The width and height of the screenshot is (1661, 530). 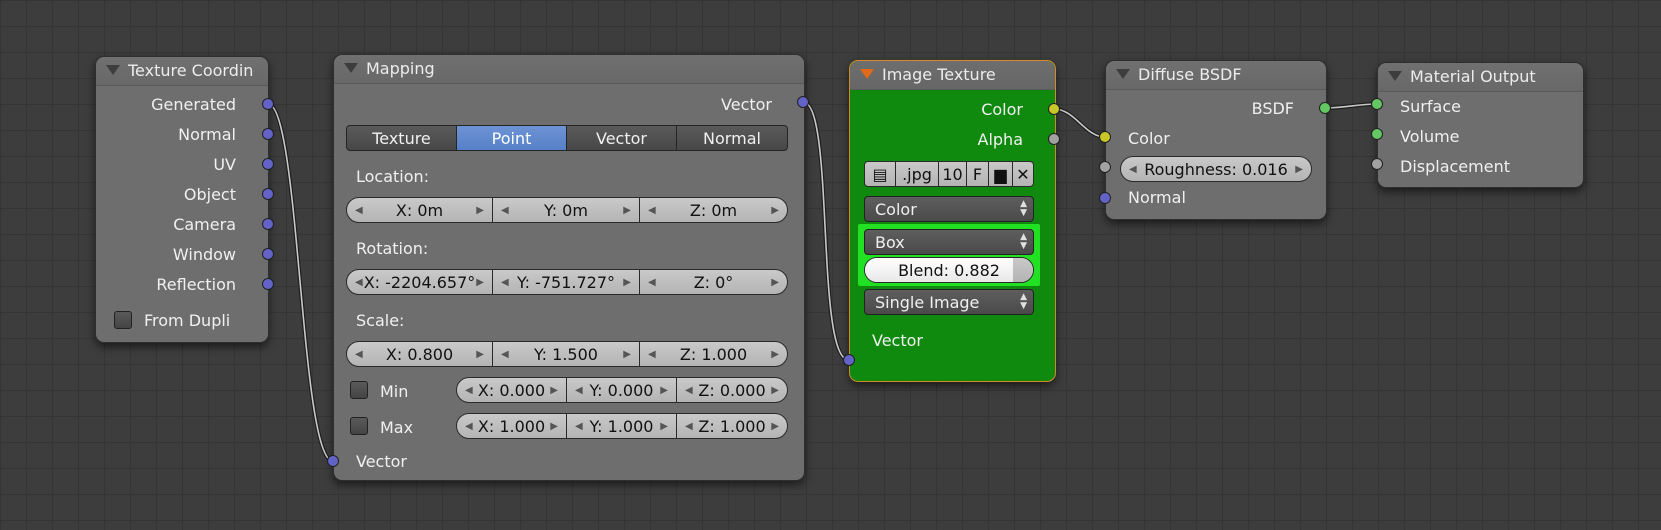 I want to click on tab-texture: Texture, so click(x=401, y=138).